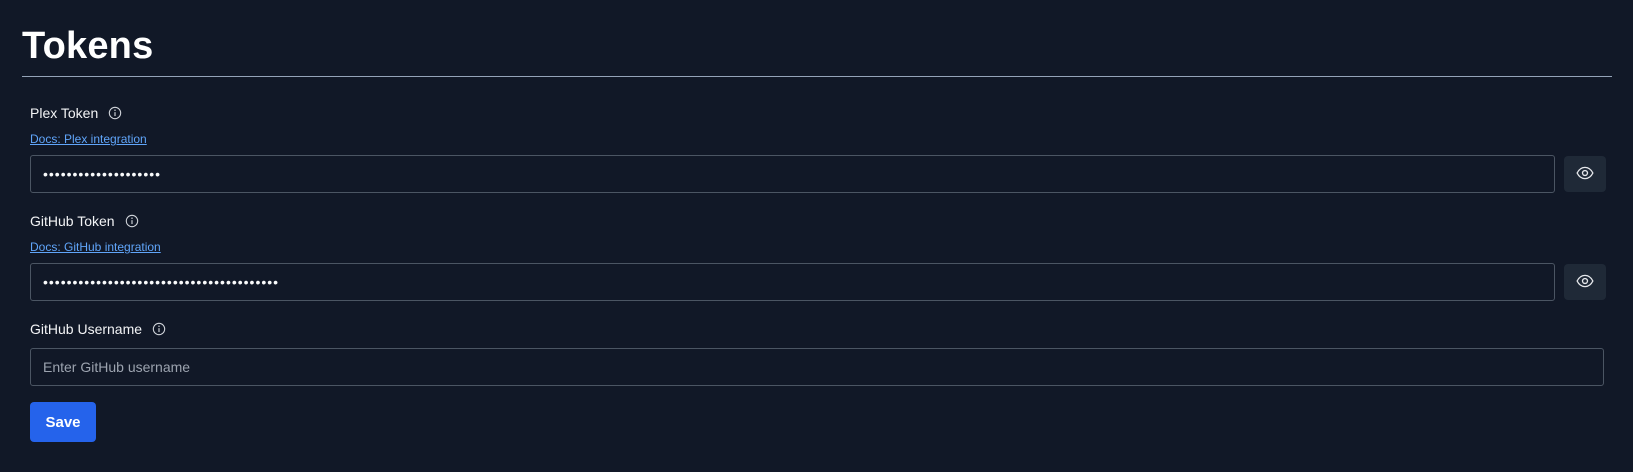 The height and width of the screenshot is (472, 1633). Describe the element at coordinates (95, 247) in the screenshot. I see `github-docs-link: Docs: GitHub integration` at that location.